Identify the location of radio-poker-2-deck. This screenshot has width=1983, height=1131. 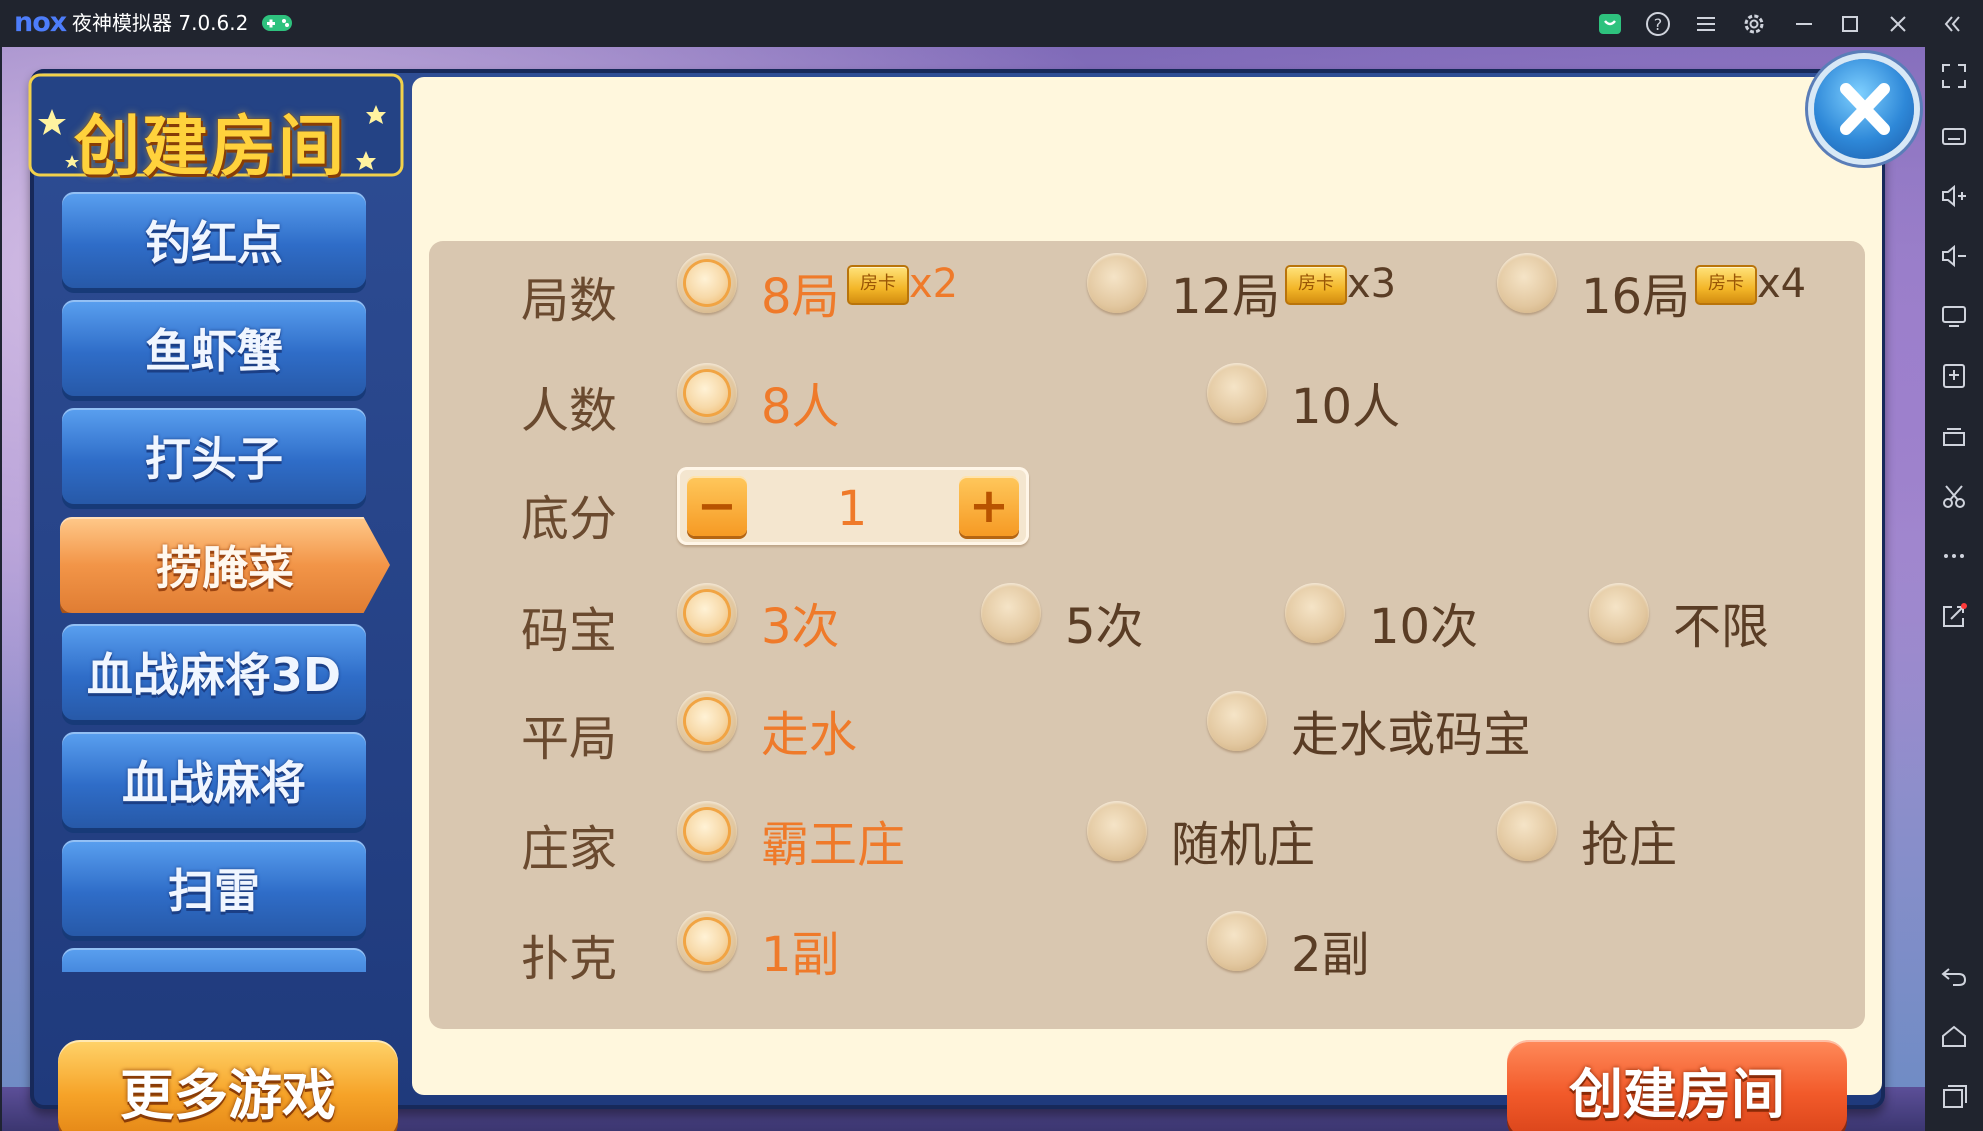
(1237, 941).